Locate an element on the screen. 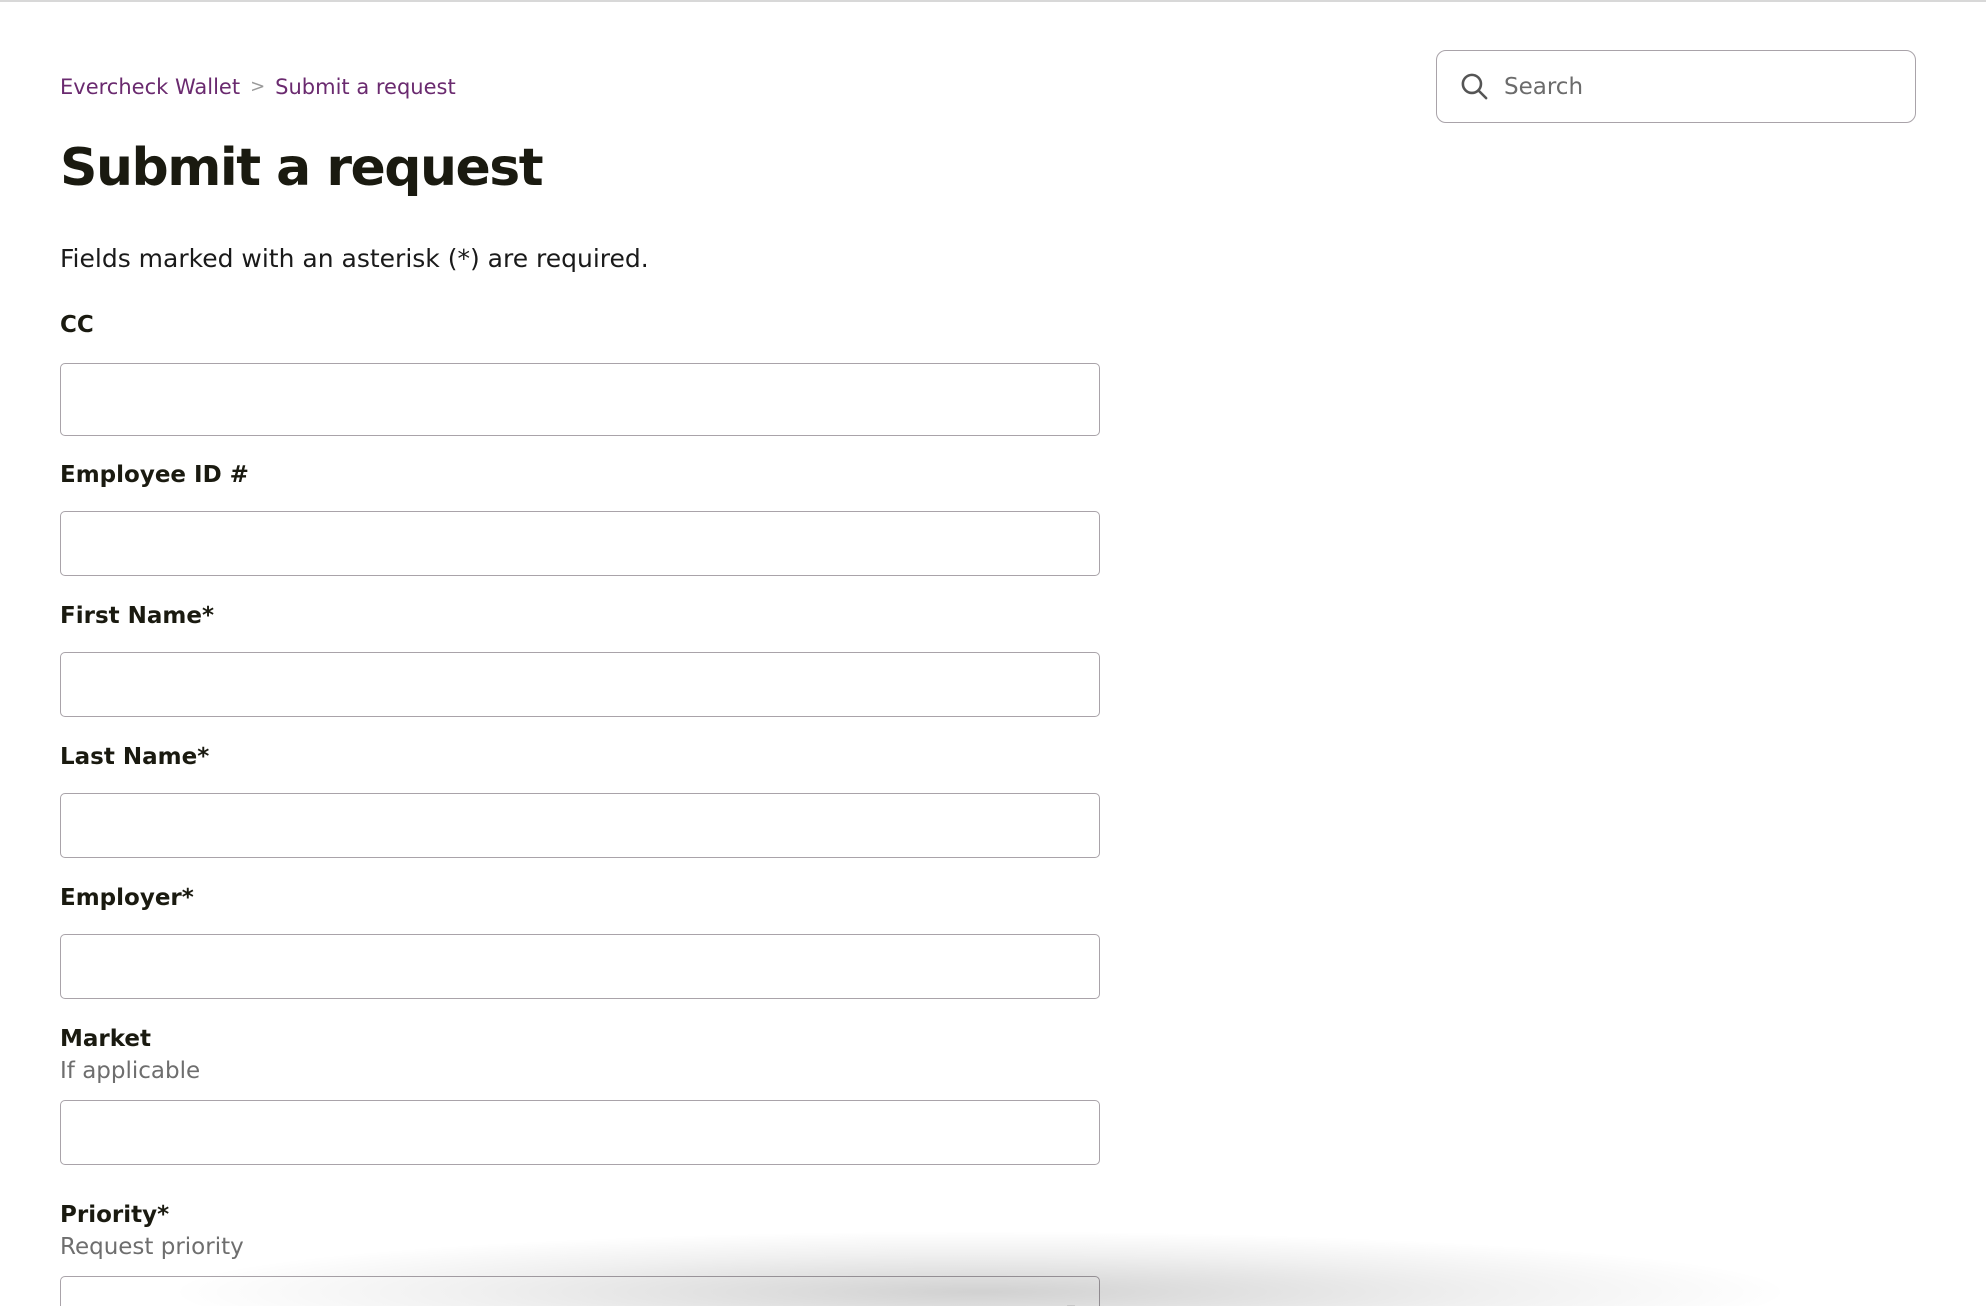 The image size is (1986, 1306). breadcrumb-current-link: Submit a request is located at coordinates (365, 87).